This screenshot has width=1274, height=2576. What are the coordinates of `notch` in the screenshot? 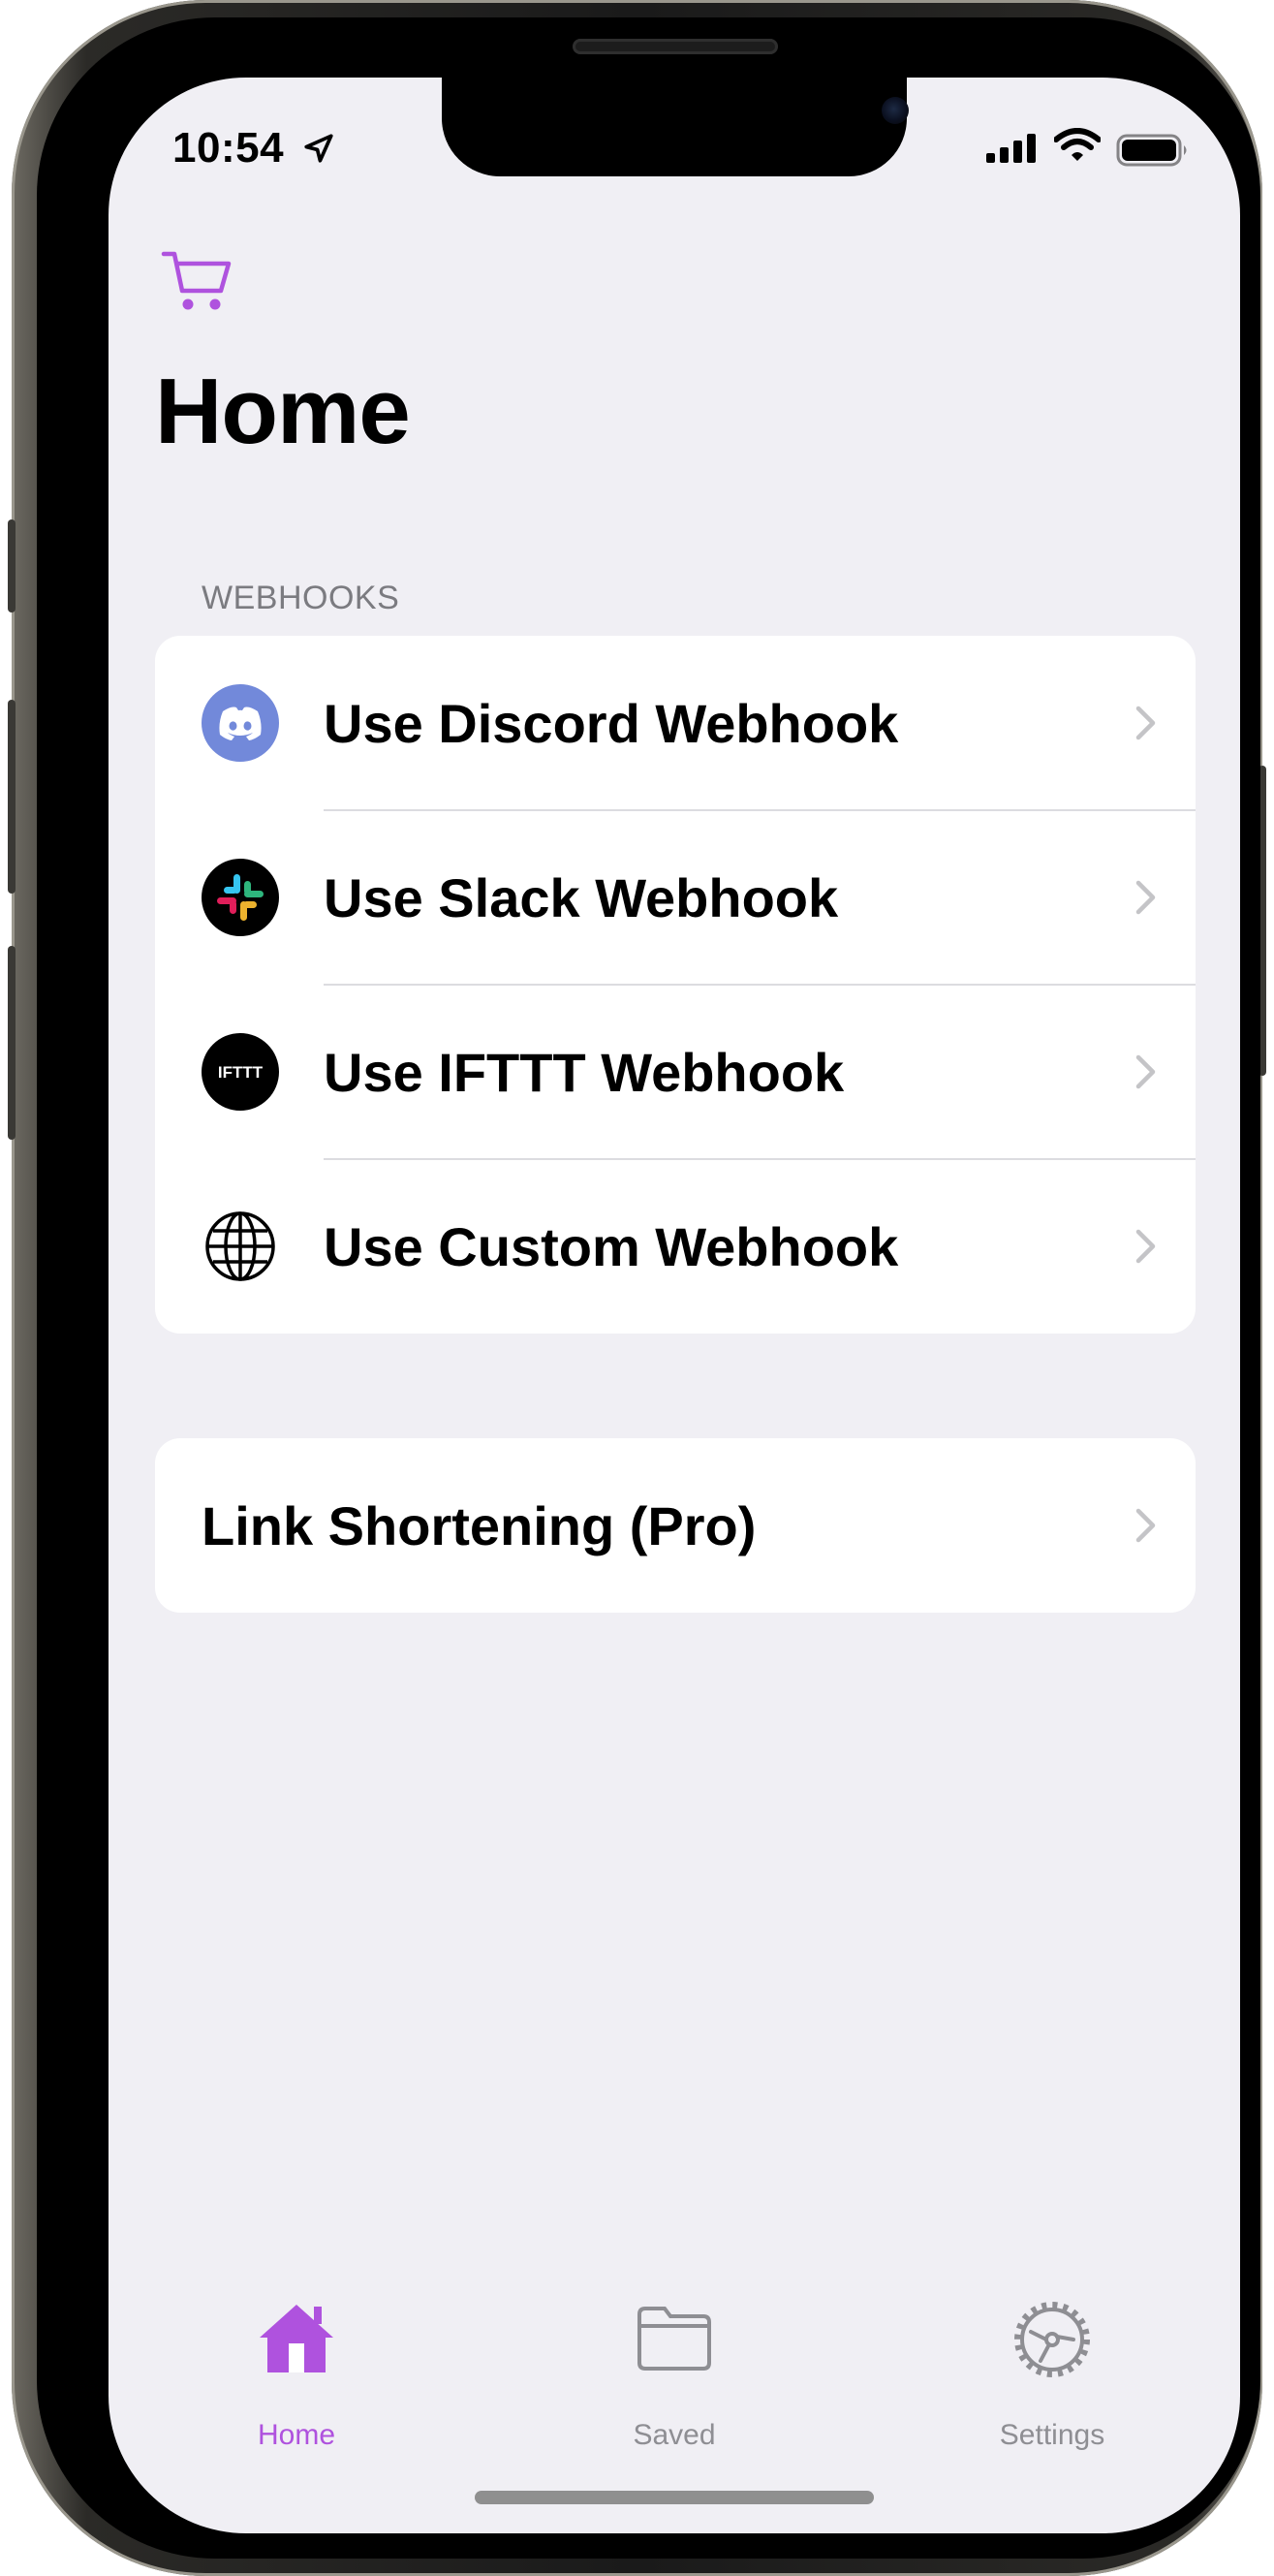 It's located at (676, 127).